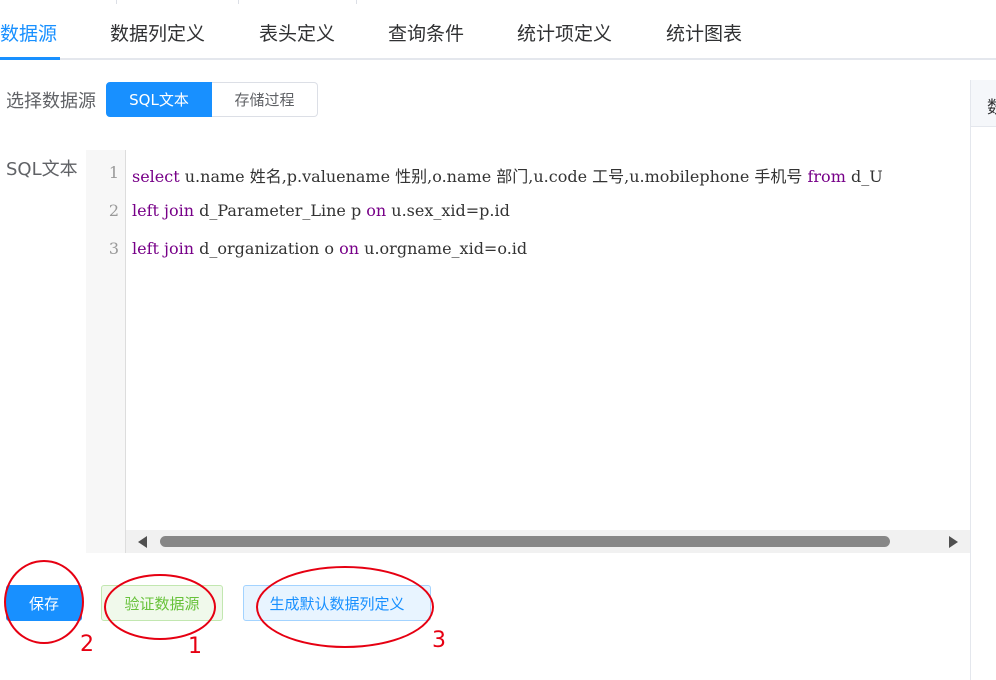 This screenshot has width=996, height=680. What do you see at coordinates (953, 542) in the screenshot?
I see `scroll-right-icon` at bounding box center [953, 542].